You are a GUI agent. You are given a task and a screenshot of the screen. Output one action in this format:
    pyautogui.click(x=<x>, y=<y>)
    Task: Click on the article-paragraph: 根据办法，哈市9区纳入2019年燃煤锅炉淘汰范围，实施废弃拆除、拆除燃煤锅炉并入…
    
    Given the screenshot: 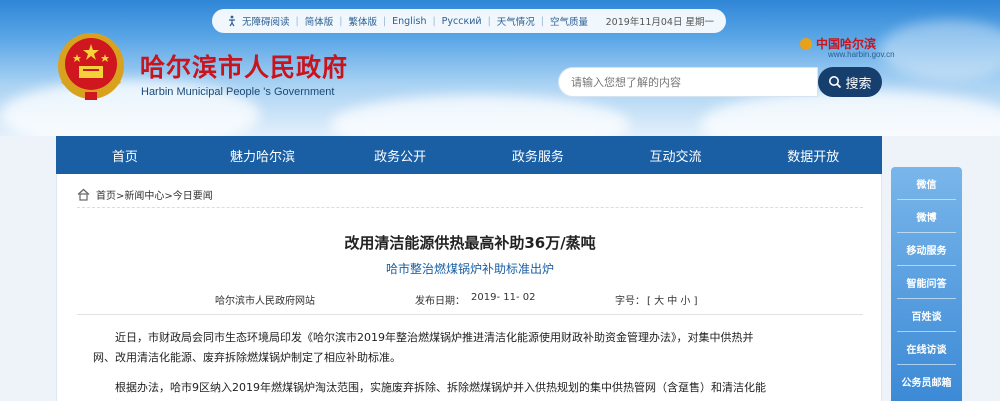 What is the action you would take?
    pyautogui.click(x=473, y=388)
    